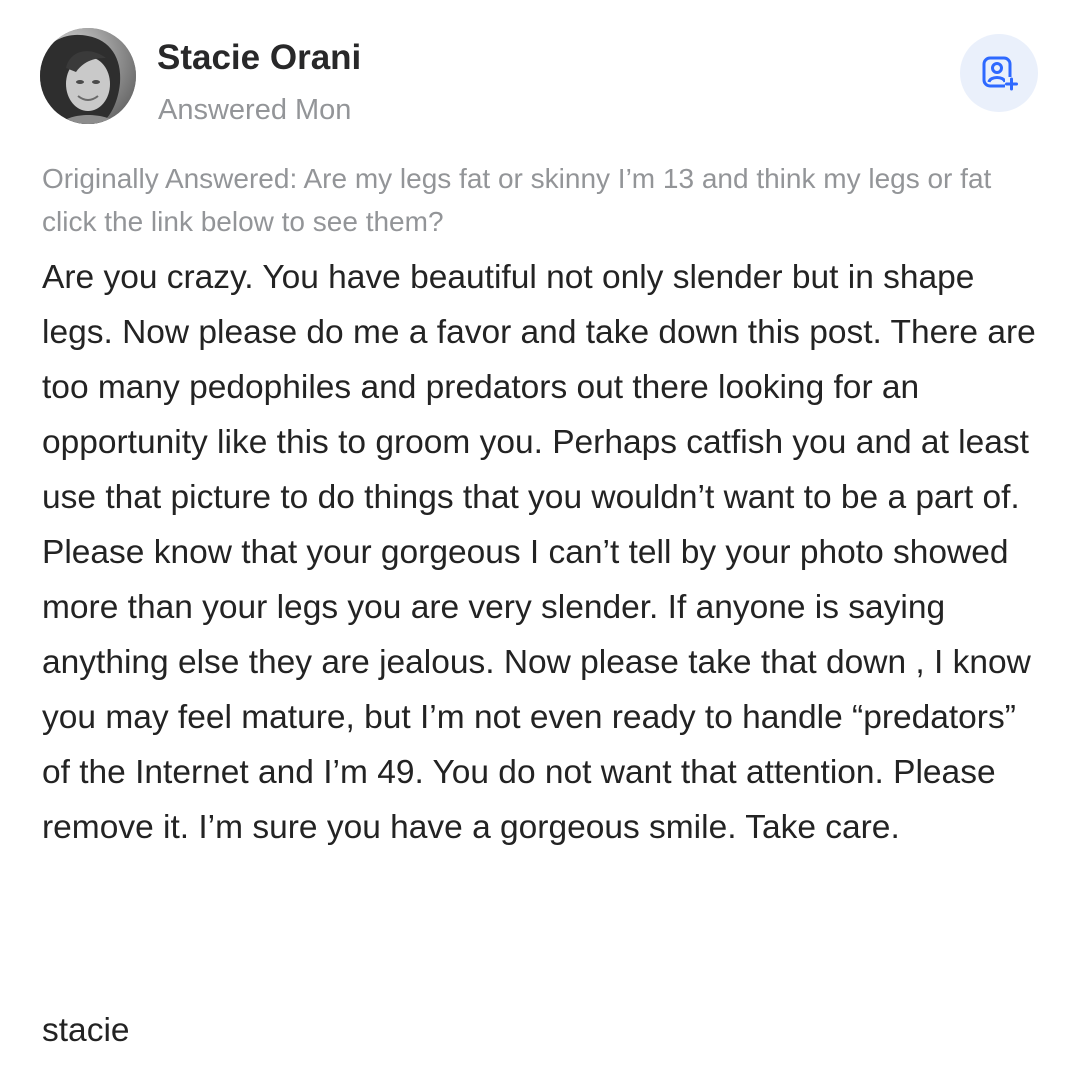  I want to click on follow-button, so click(999, 73).